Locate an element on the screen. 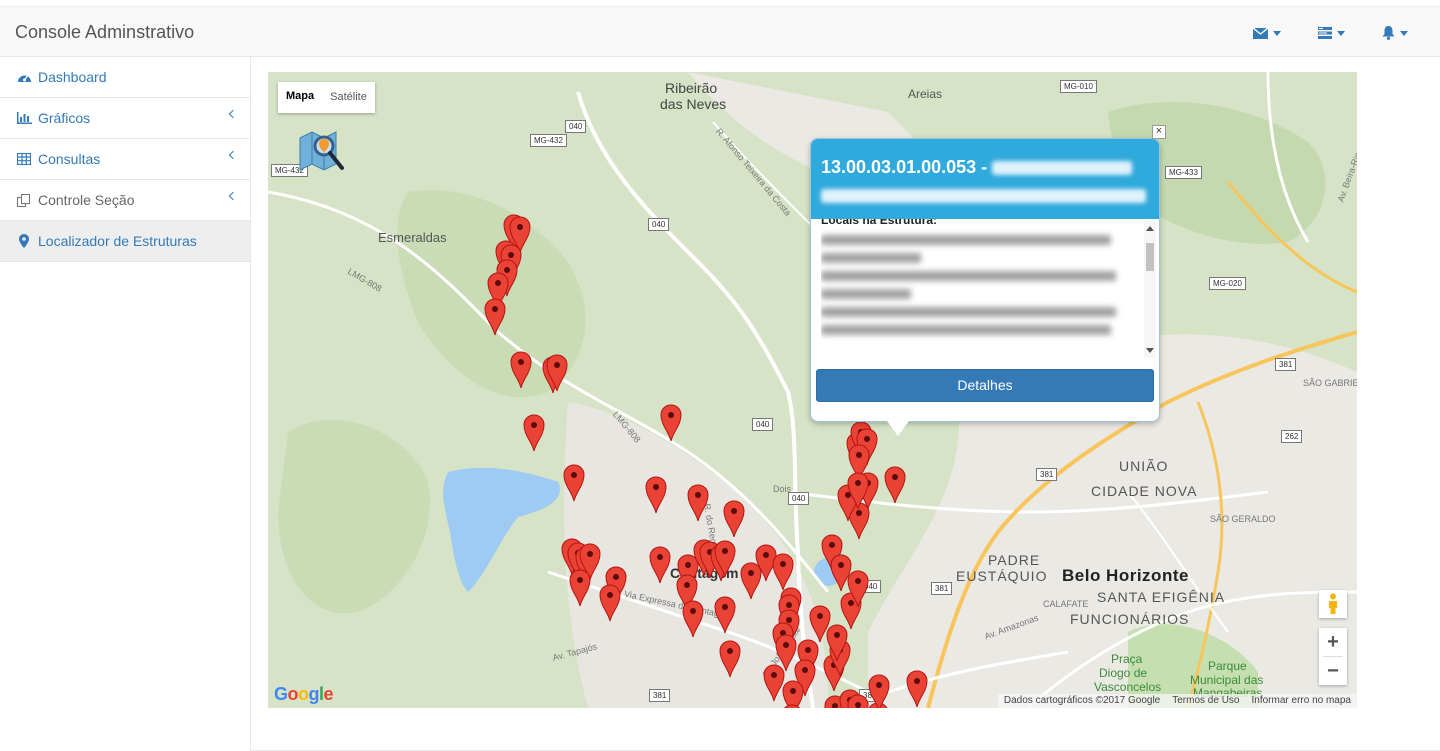 The width and height of the screenshot is (1440, 751). map-type-map-button: Mapa is located at coordinates (300, 97).